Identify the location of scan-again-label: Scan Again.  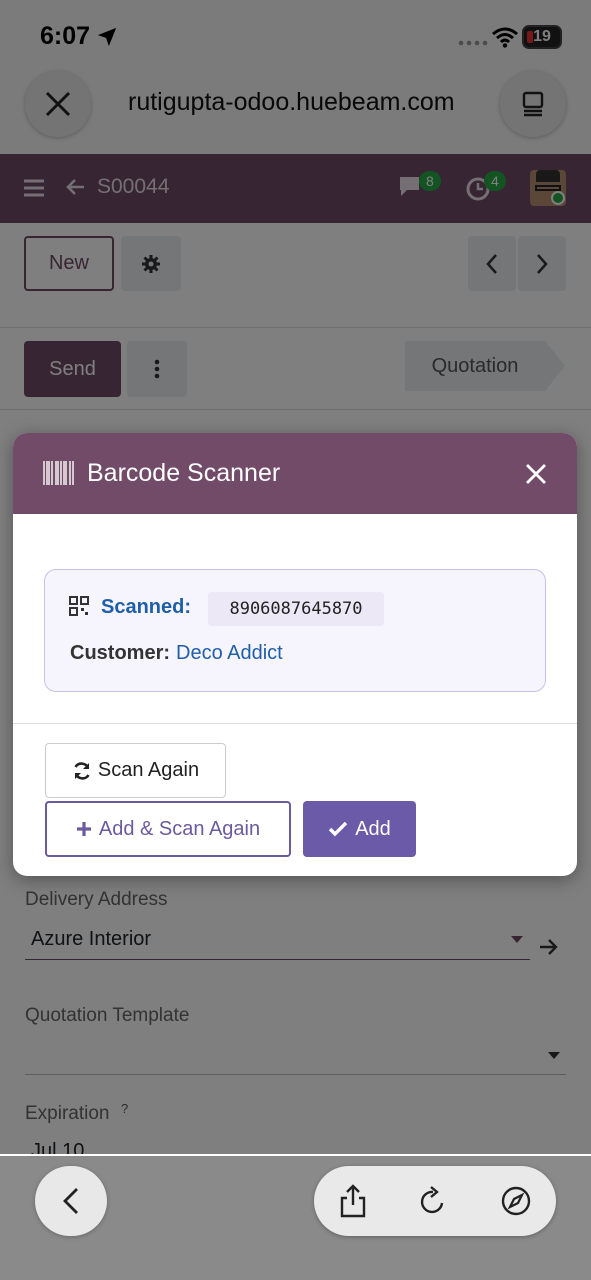
(148, 770).